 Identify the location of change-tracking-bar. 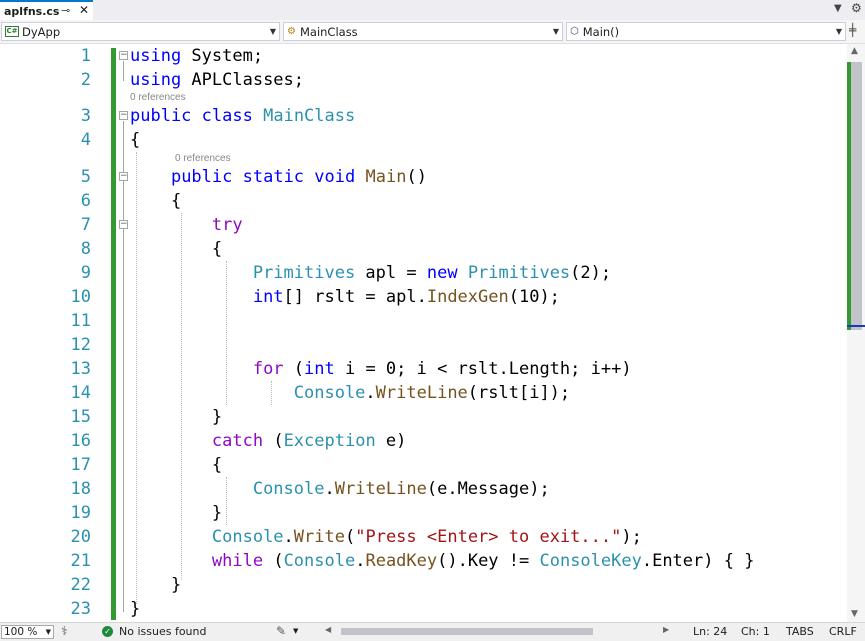
(113, 334).